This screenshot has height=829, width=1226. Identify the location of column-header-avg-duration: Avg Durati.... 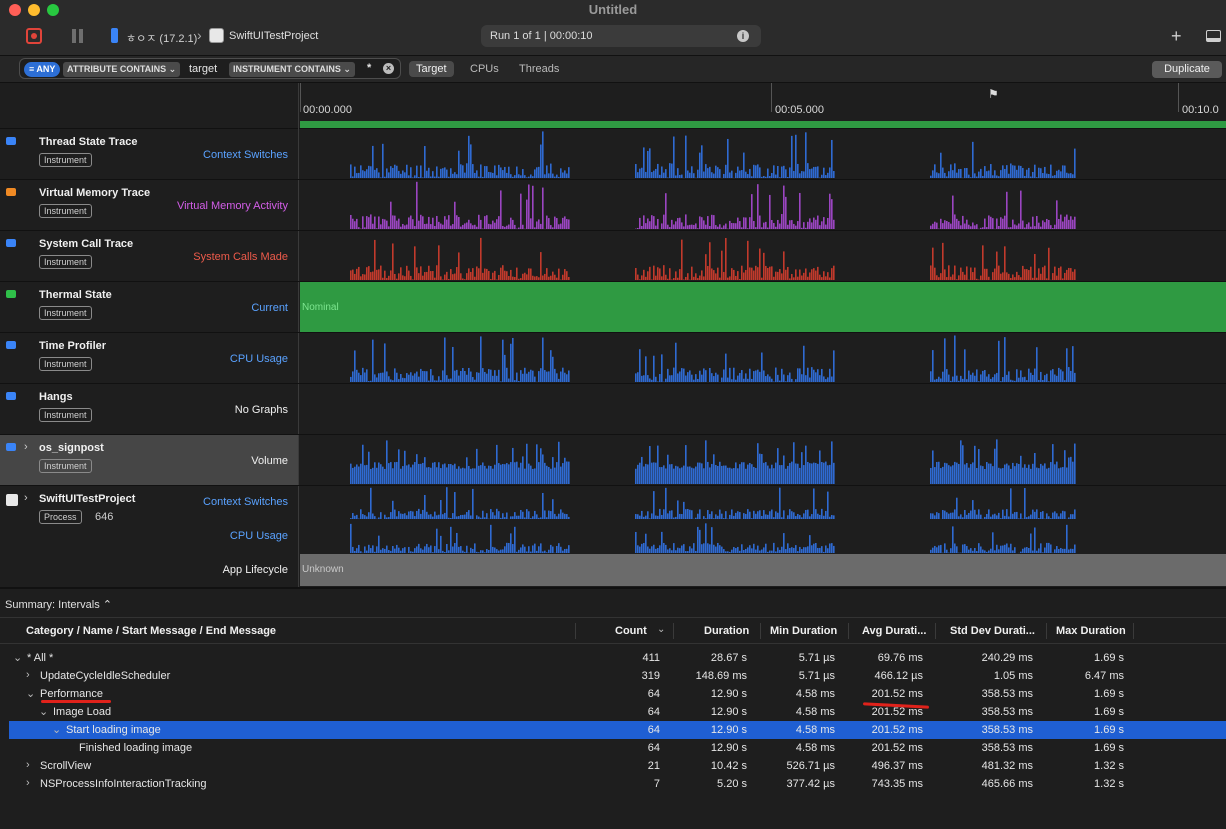
(894, 631).